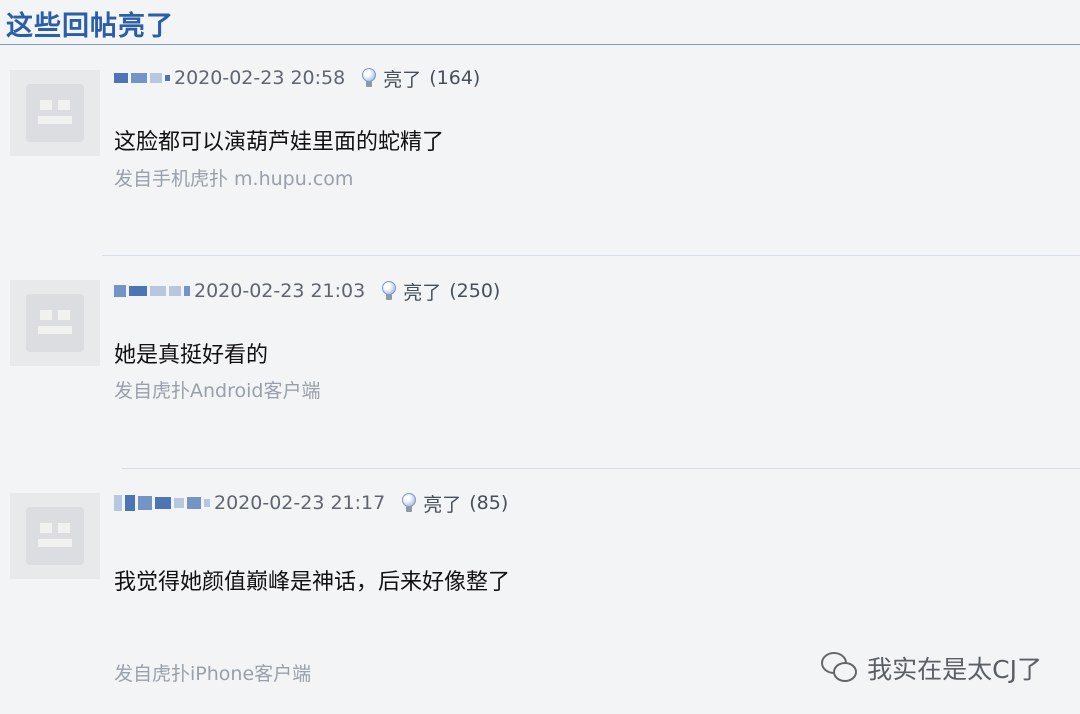 The image size is (1080, 714). What do you see at coordinates (489, 503) in the screenshot?
I see `light-count: (85)` at bounding box center [489, 503].